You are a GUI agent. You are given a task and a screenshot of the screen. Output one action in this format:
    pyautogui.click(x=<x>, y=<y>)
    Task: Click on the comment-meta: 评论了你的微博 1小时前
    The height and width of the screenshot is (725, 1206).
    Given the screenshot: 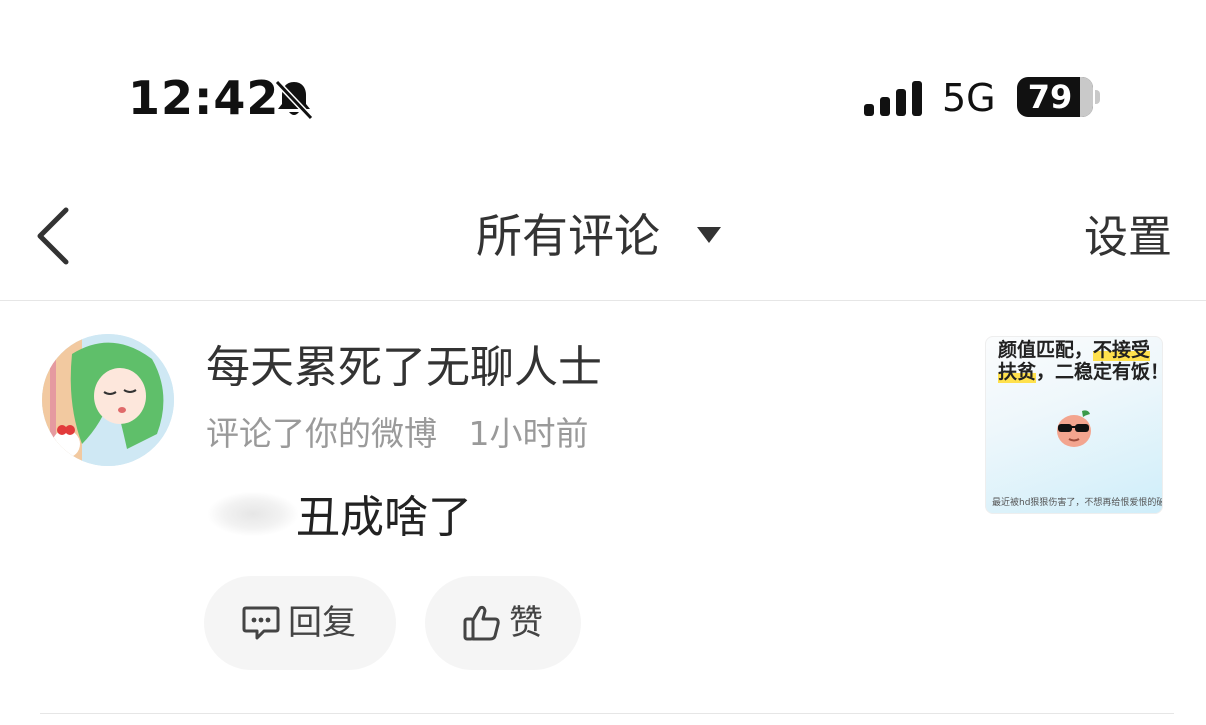 What is the action you would take?
    pyautogui.click(x=397, y=434)
    